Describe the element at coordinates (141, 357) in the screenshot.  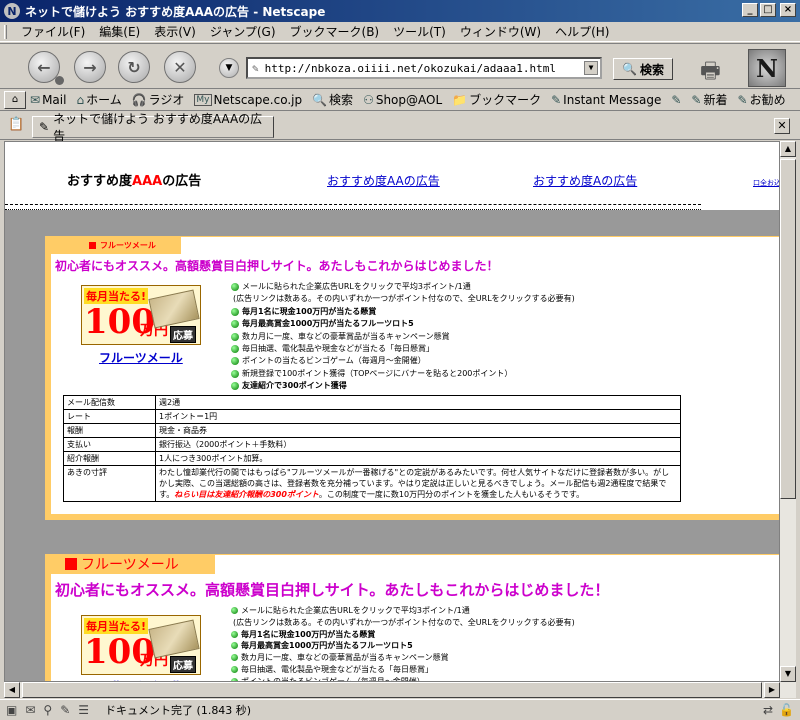
I see `ad-link: フルーツメール` at that location.